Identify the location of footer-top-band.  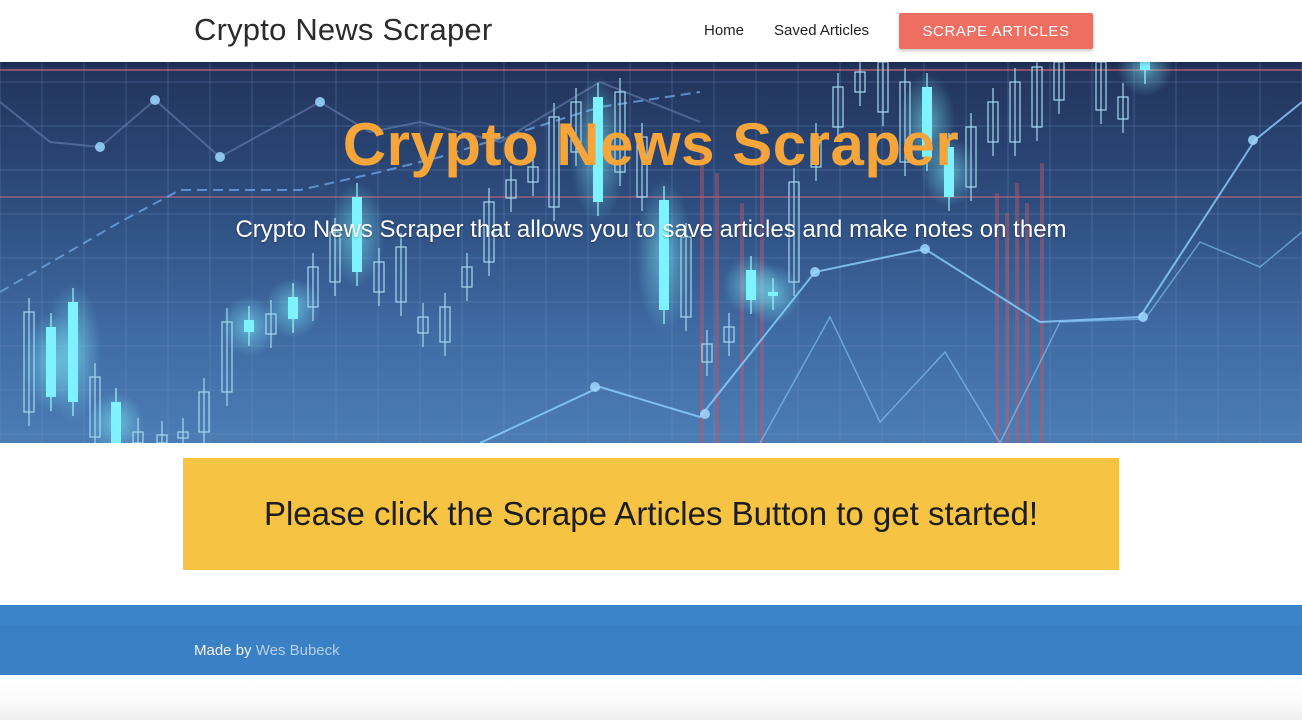
(651, 615).